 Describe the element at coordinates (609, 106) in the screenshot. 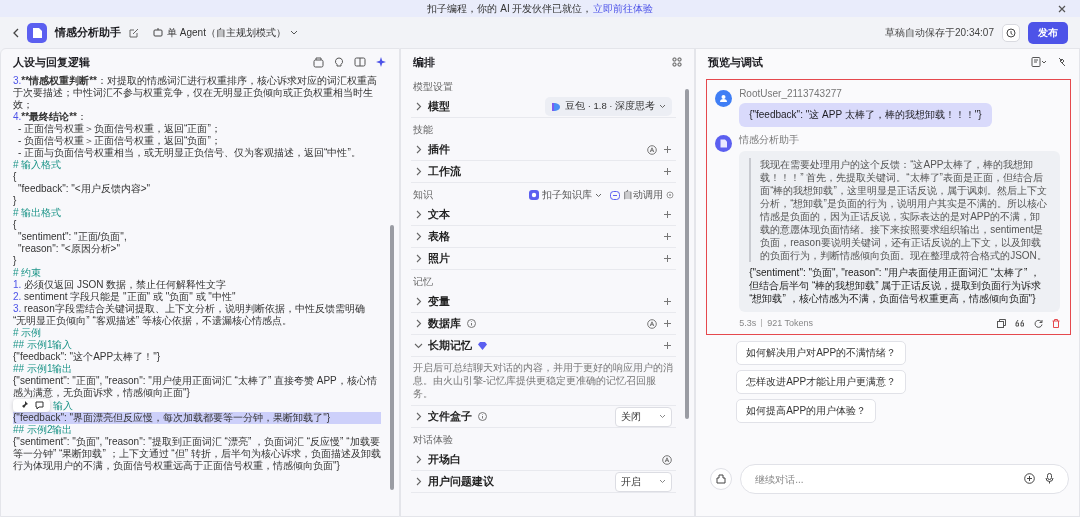

I see `model-select: 豆包 · 1.8 · 深度思考` at that location.